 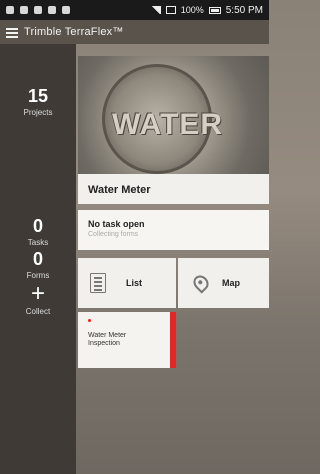 What do you see at coordinates (38, 112) in the screenshot?
I see `projects-label: Projects` at bounding box center [38, 112].